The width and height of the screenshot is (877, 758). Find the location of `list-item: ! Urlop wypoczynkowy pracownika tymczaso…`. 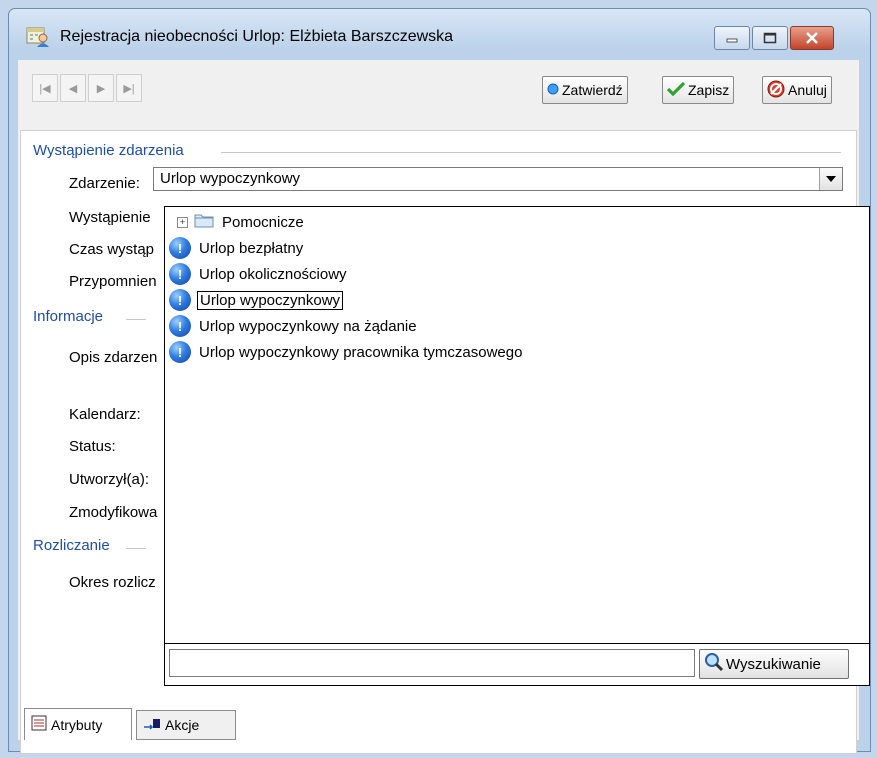

list-item: ! Urlop wypoczynkowy pracownika tymczaso… is located at coordinates (346, 352).